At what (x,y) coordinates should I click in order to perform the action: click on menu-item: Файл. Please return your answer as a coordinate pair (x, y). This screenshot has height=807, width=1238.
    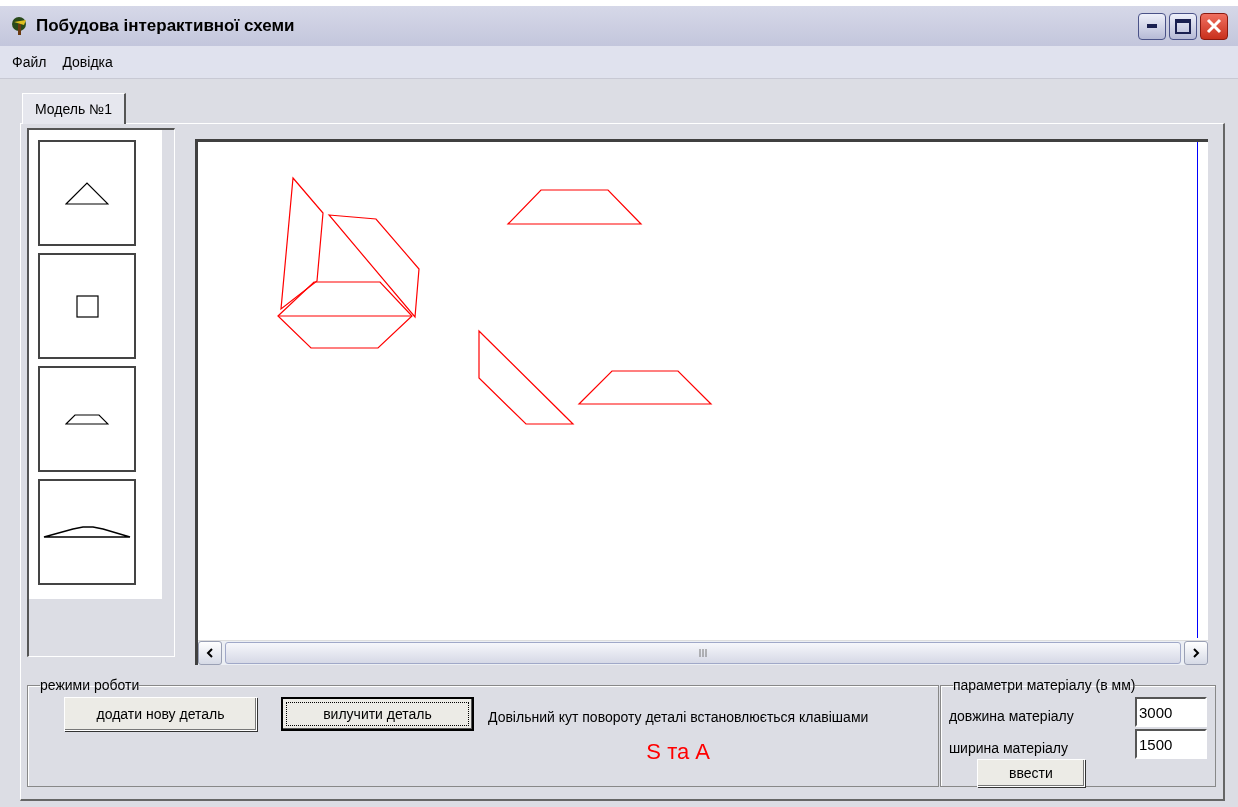
    Looking at the image, I should click on (29, 62).